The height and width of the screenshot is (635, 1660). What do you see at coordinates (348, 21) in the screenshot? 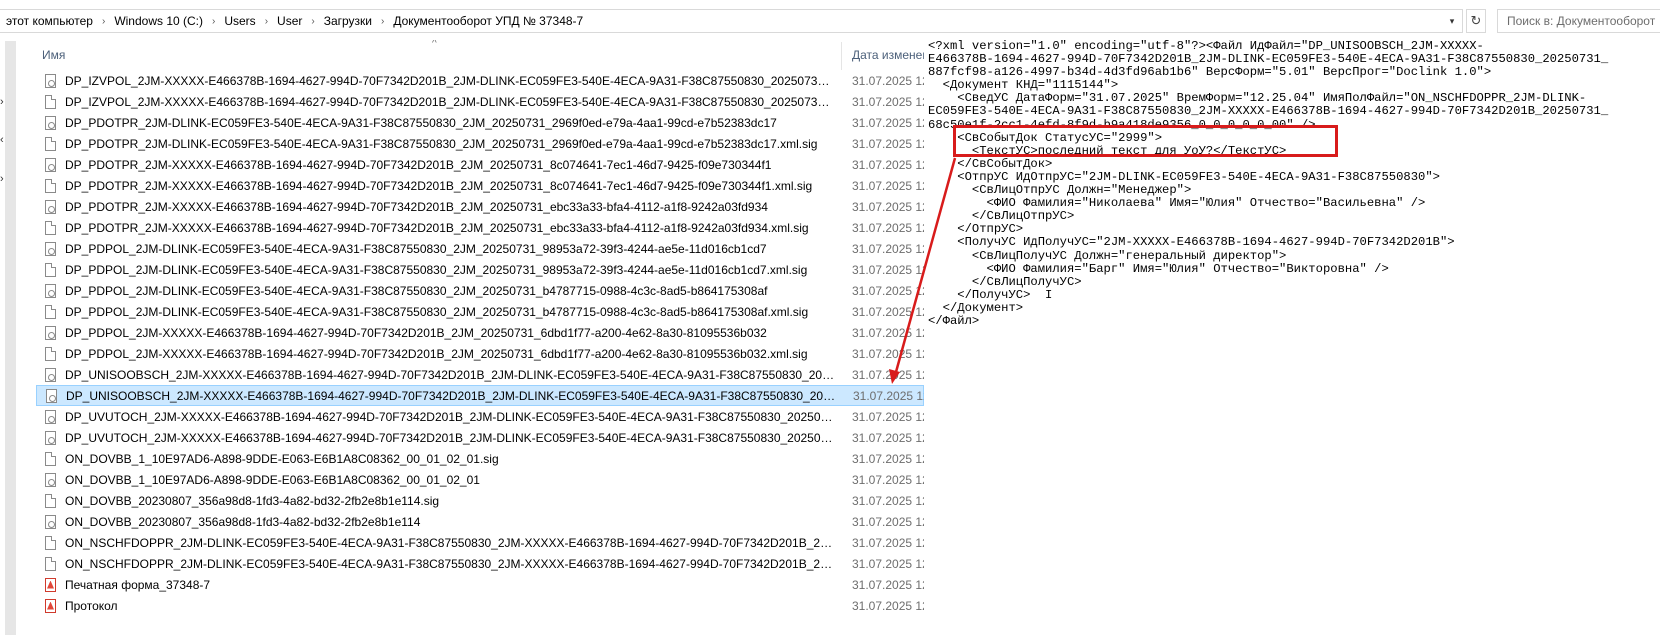
I see `breadcrumb-downloads: Загрузки` at bounding box center [348, 21].